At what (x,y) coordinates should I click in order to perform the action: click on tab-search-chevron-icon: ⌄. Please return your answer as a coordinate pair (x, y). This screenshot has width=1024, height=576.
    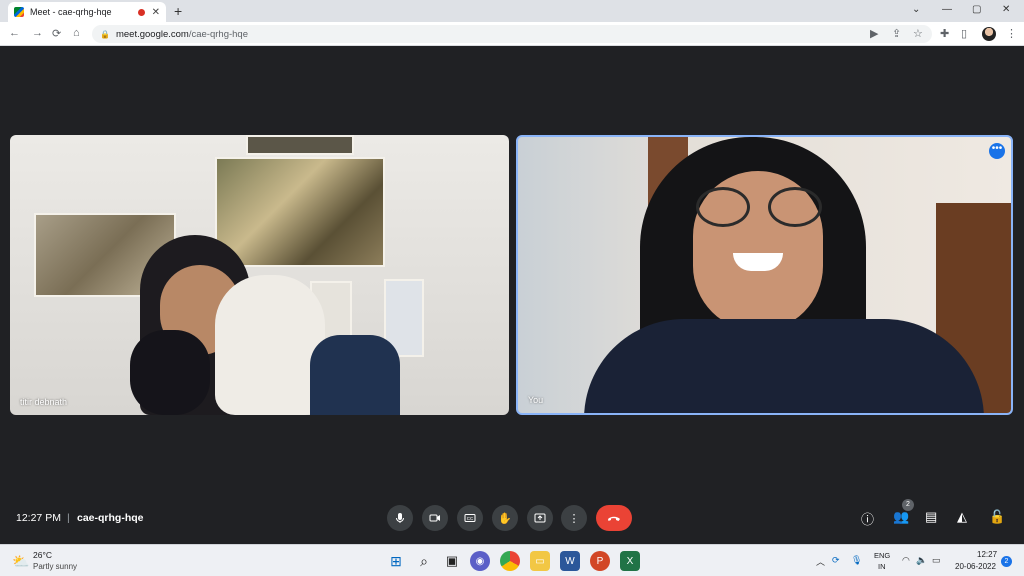
    Looking at the image, I should click on (916, 9).